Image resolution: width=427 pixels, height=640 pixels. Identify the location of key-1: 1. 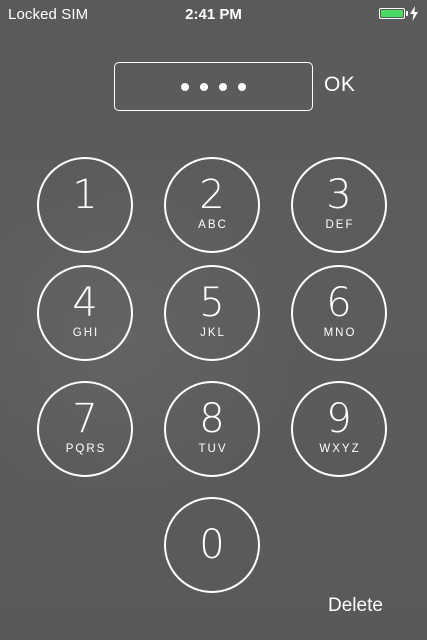
(85, 205).